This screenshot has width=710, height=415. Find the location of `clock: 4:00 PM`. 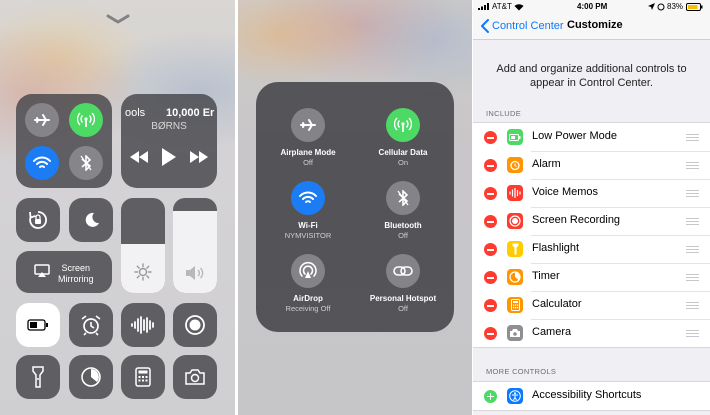

clock: 4:00 PM is located at coordinates (592, 6).